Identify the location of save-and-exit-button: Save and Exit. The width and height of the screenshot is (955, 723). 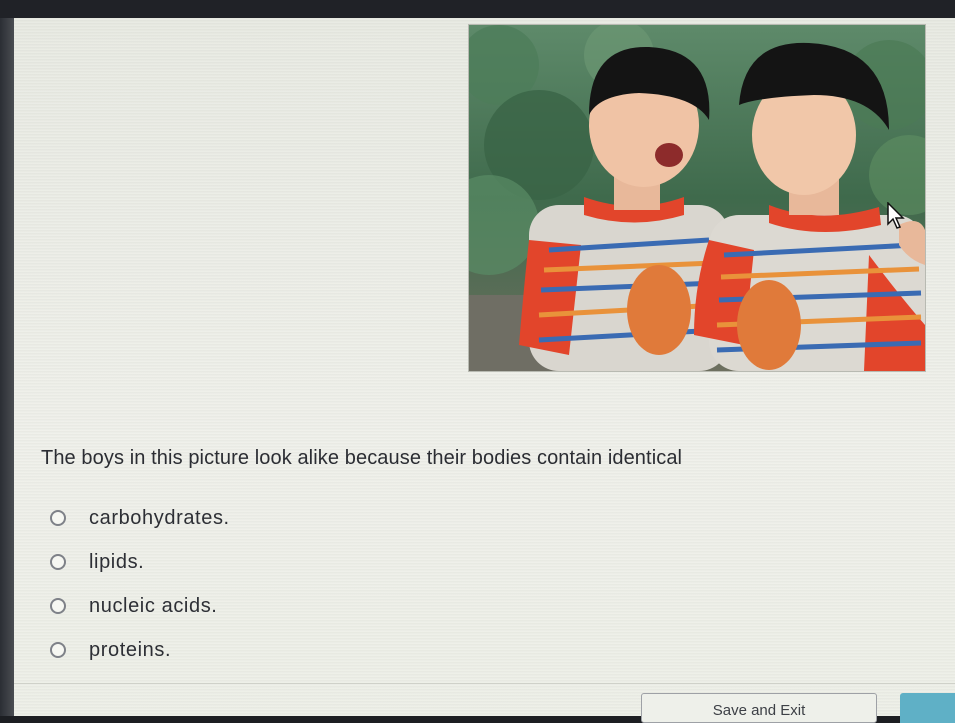
(759, 708).